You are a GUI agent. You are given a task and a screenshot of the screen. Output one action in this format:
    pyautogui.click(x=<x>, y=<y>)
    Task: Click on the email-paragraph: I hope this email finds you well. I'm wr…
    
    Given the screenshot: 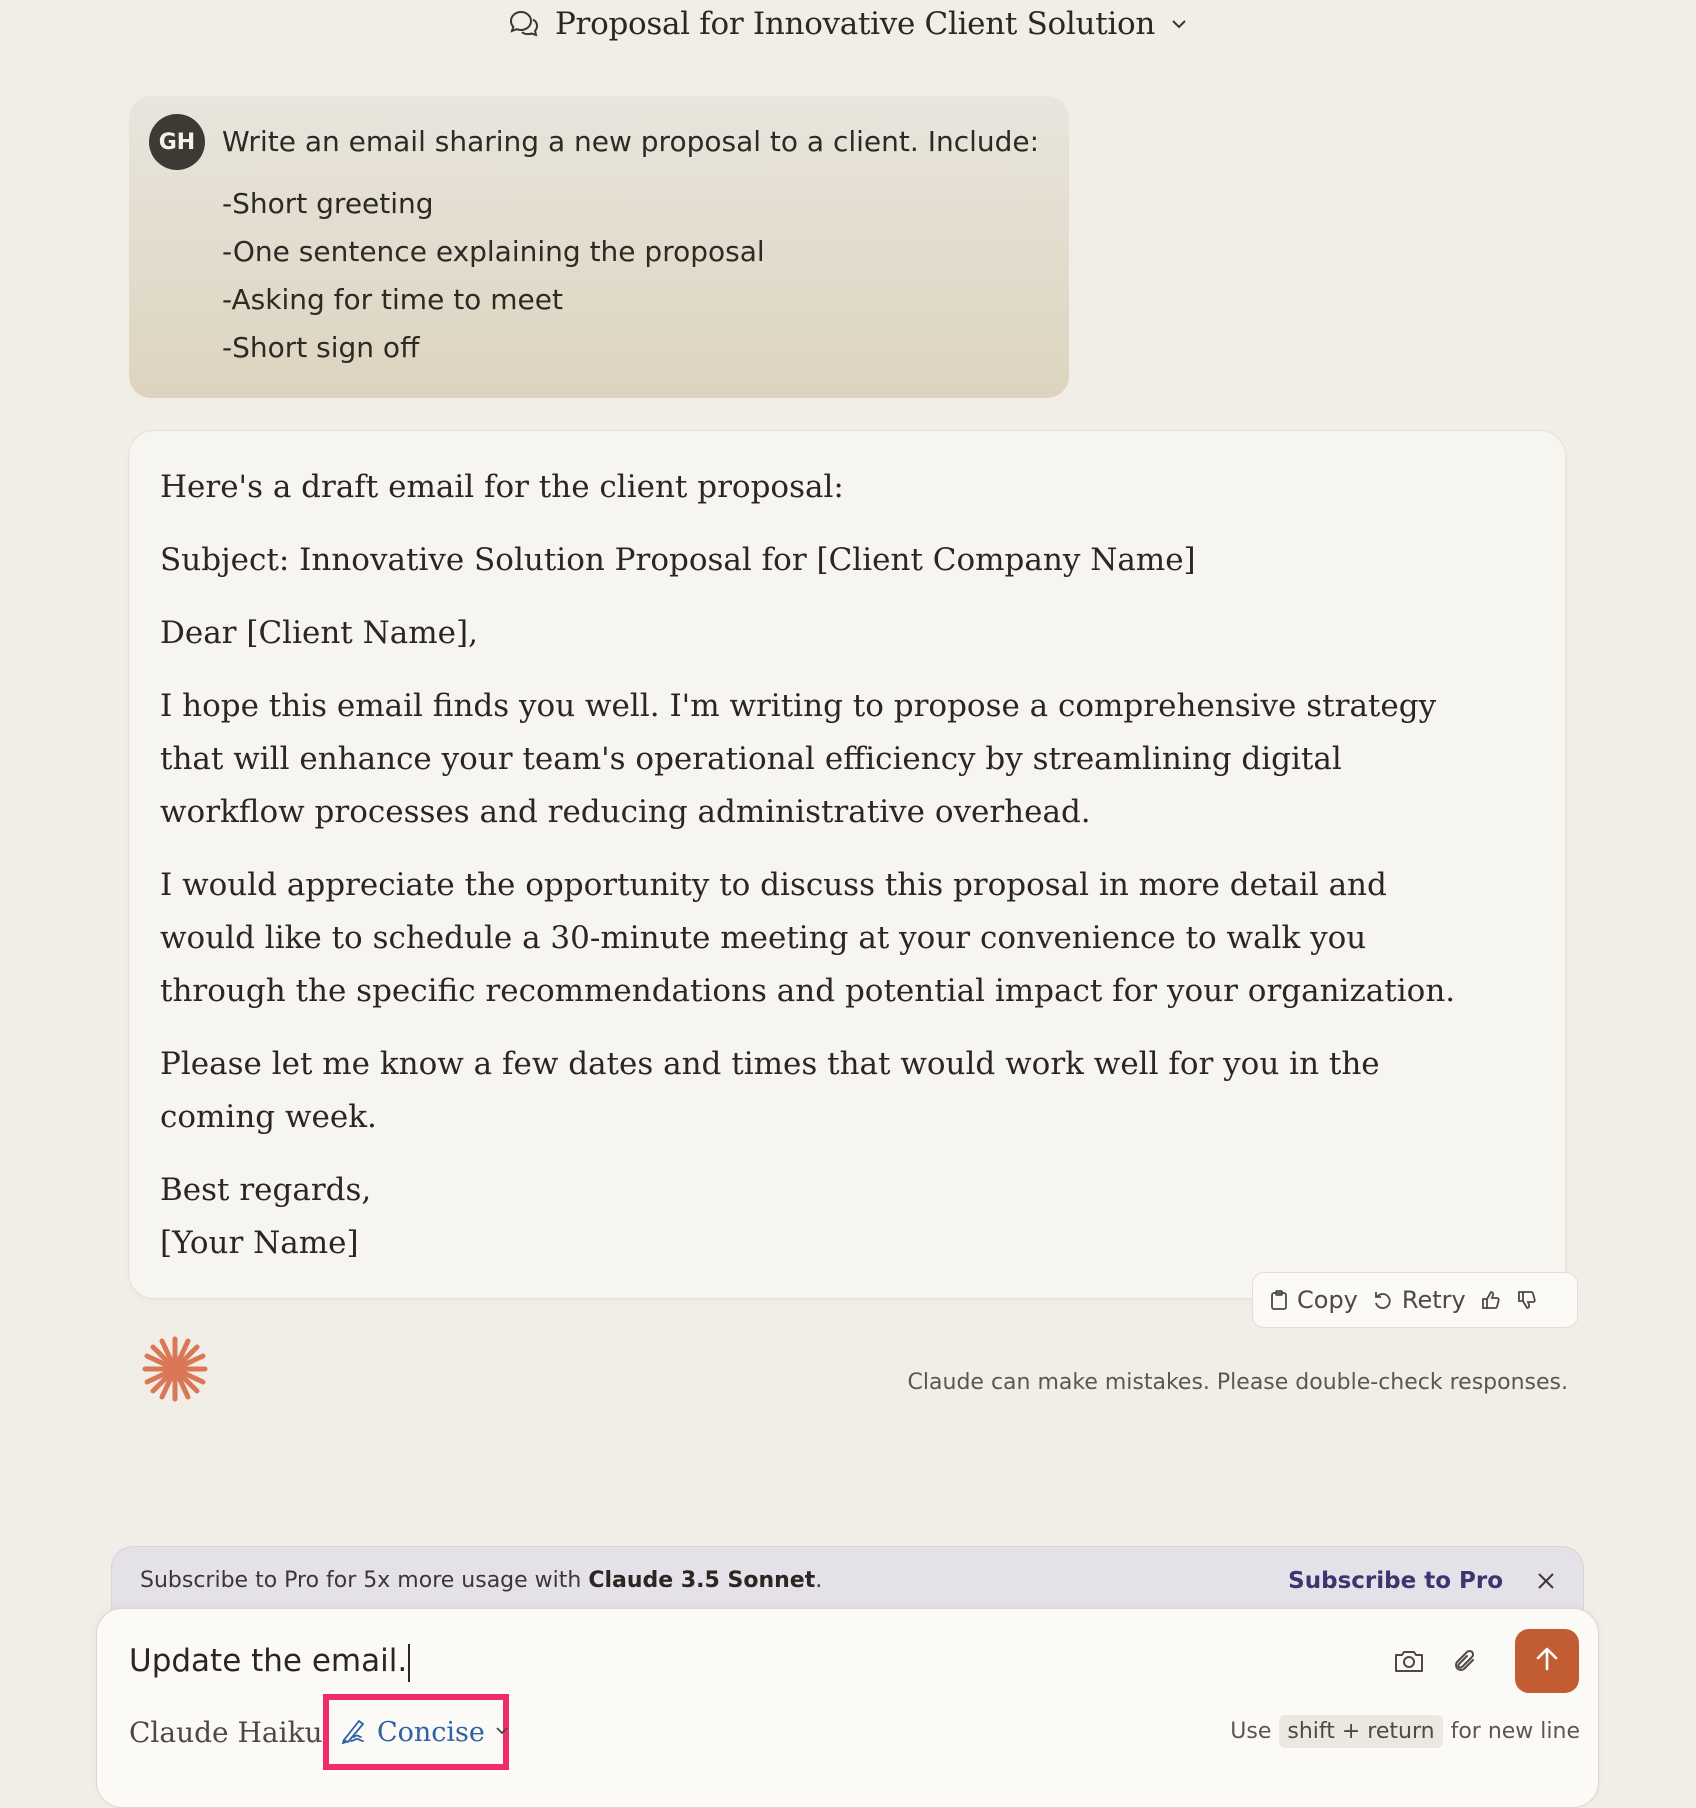 What is the action you would take?
    pyautogui.click(x=798, y=759)
    